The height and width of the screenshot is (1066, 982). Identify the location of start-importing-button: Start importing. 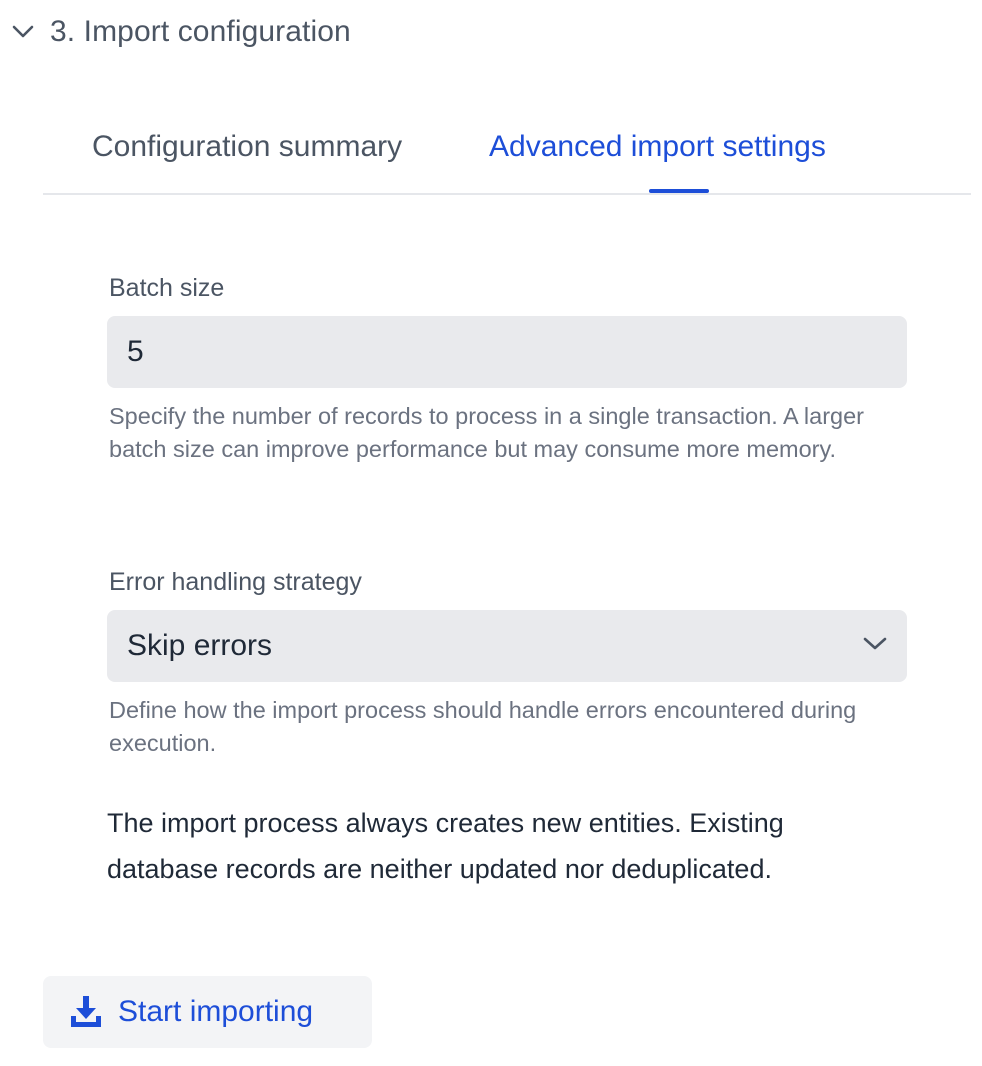
(207, 1012).